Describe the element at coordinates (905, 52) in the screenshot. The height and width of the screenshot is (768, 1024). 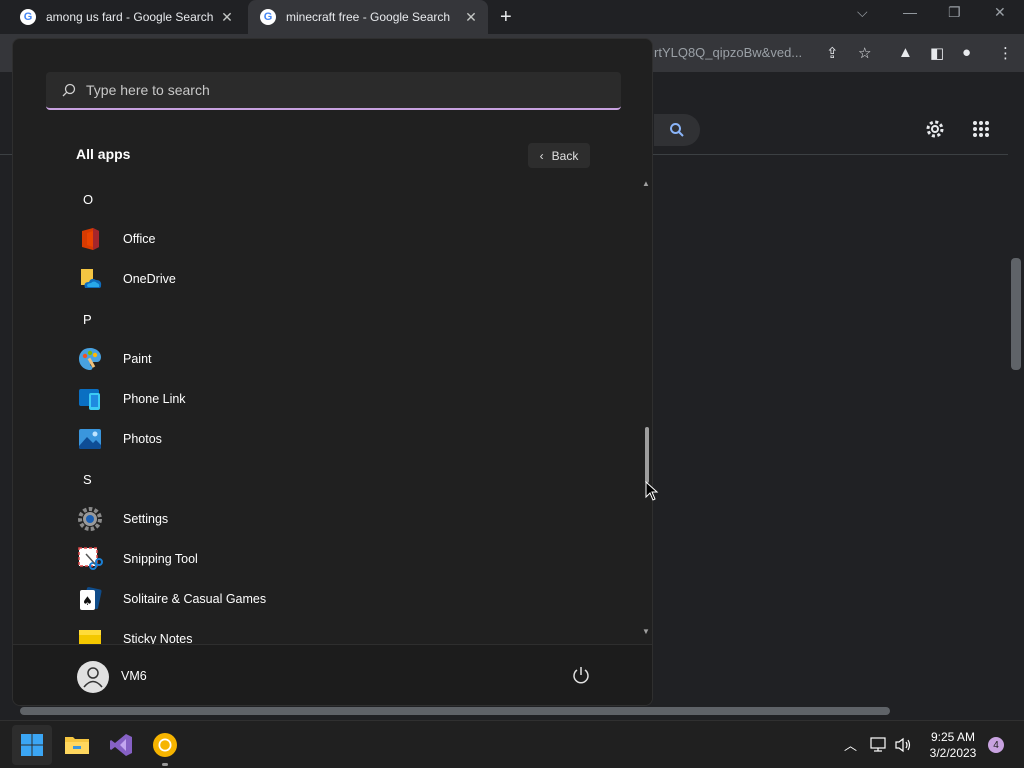
I see `labs-flask-icon: ▲` at that location.